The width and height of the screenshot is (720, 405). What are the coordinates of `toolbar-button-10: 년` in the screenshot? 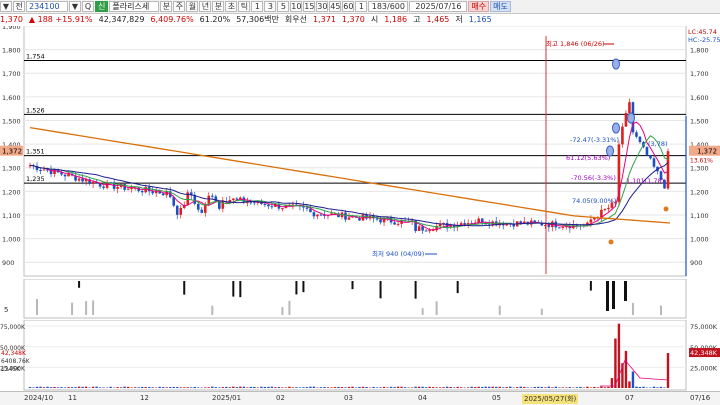 It's located at (205, 6).